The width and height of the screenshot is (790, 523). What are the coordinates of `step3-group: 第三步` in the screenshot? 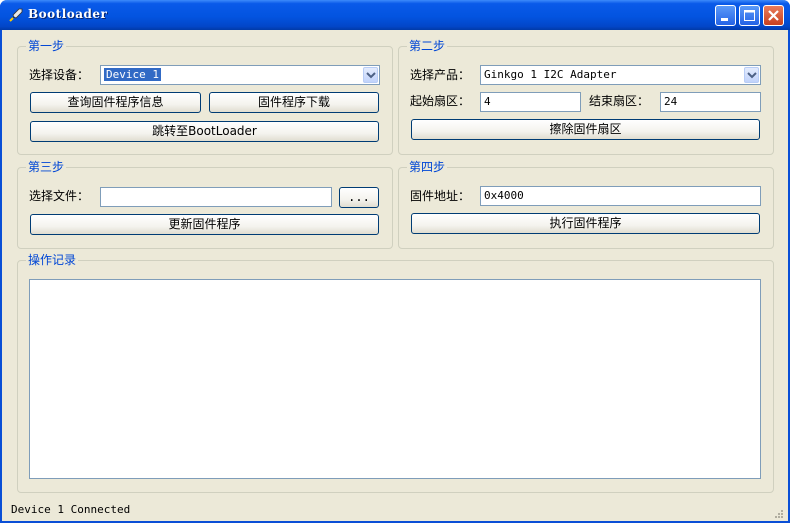 It's located at (205, 204).